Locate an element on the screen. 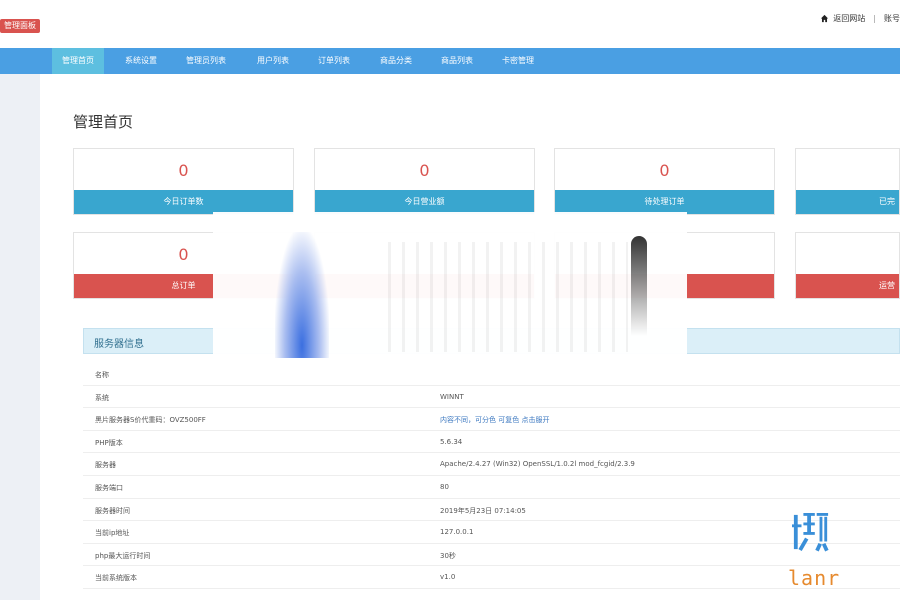 This screenshot has width=900, height=600. top-bar: 管理面板 返回网站 | 账号 is located at coordinates (450, 24).